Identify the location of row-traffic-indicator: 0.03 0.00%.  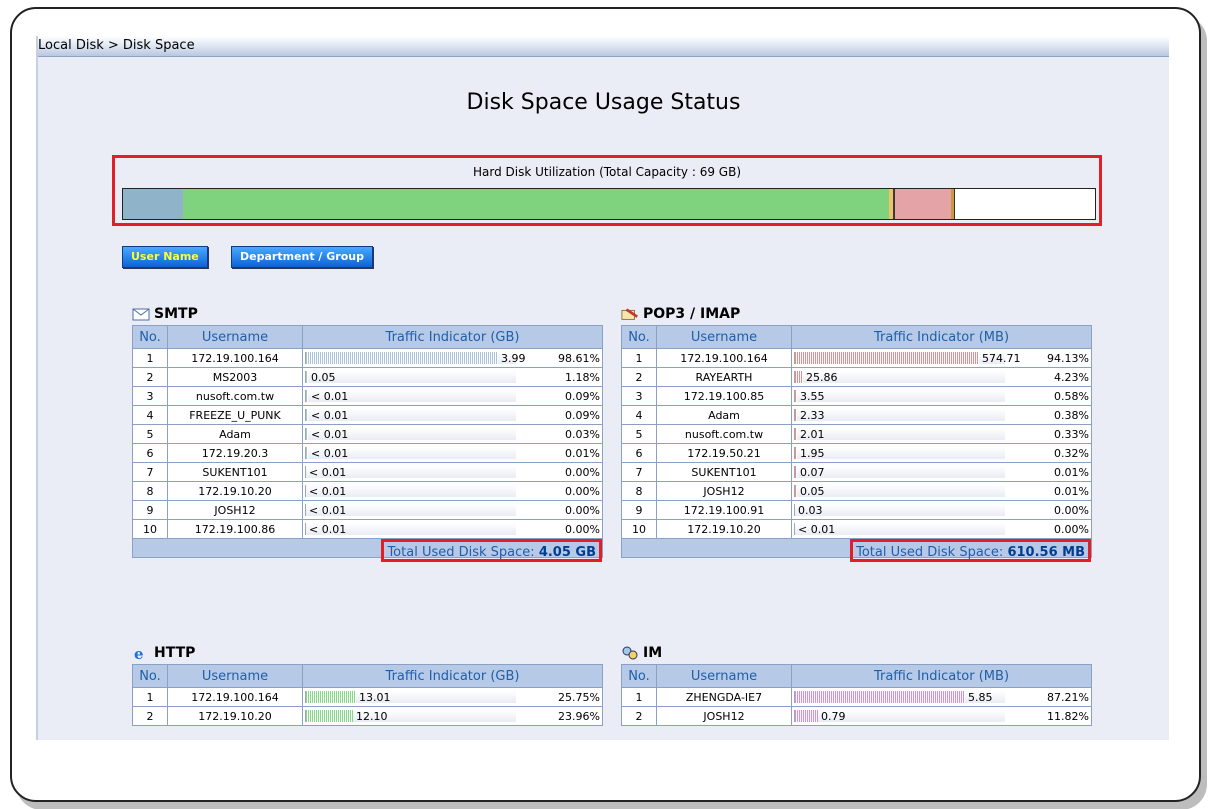
(941, 510).